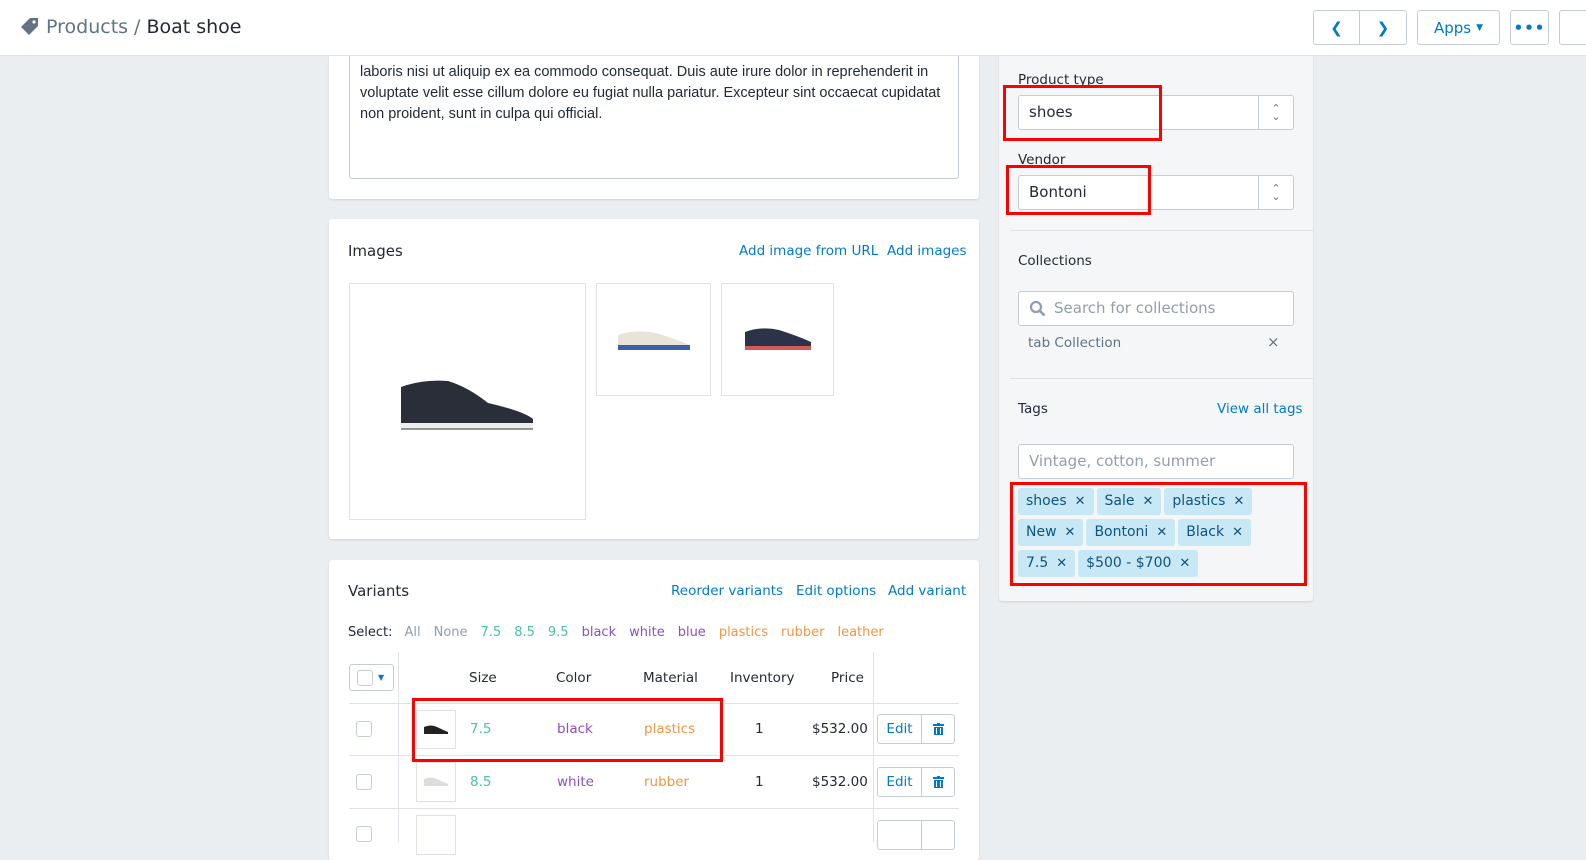 The width and height of the screenshot is (1586, 860). What do you see at coordinates (1037, 308) in the screenshot?
I see `search-icon` at bounding box center [1037, 308].